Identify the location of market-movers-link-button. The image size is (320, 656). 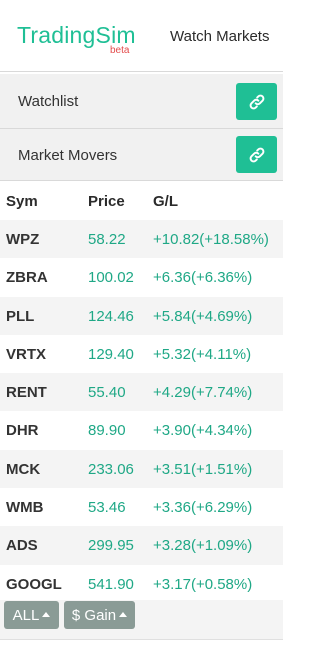
(256, 154).